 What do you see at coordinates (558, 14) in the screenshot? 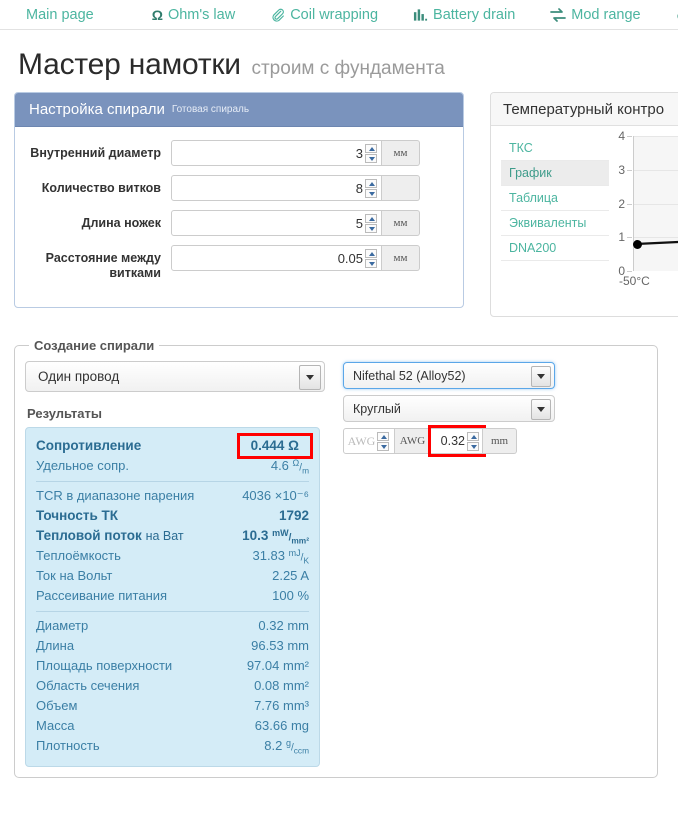
I see `exchange-arrows-icon` at bounding box center [558, 14].